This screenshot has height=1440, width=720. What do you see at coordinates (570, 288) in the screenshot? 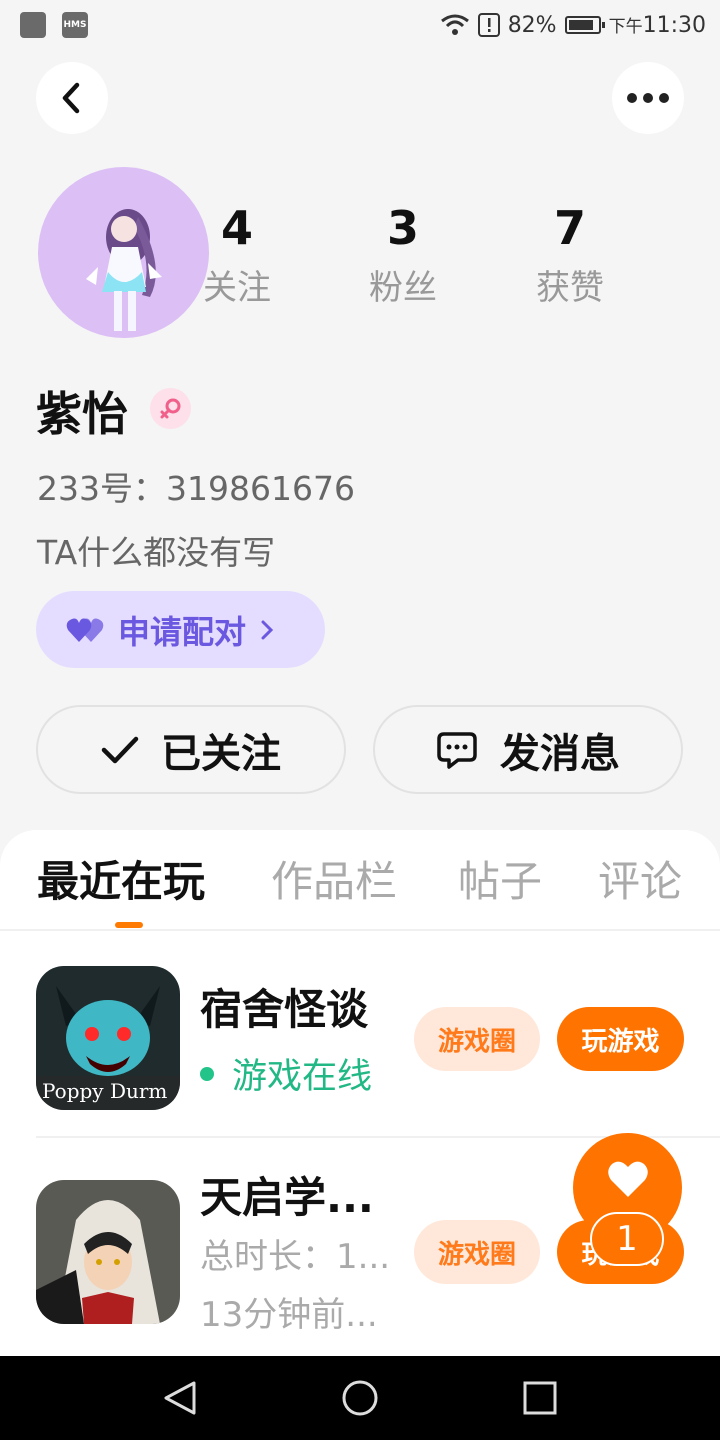
I see `likes-label: 获赞` at bounding box center [570, 288].